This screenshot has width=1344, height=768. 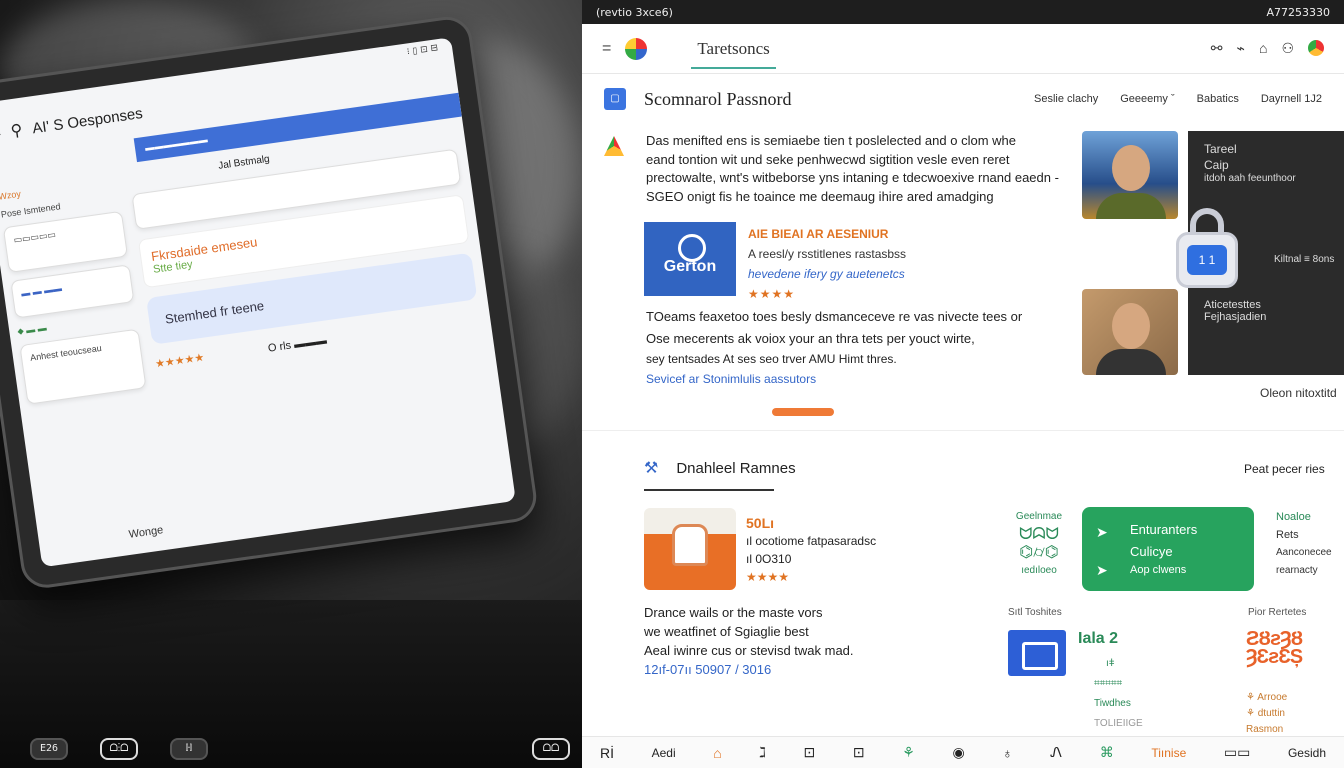 What do you see at coordinates (119, 749) in the screenshot?
I see `controller-icon: ᗝ⁝ᗝ` at bounding box center [119, 749].